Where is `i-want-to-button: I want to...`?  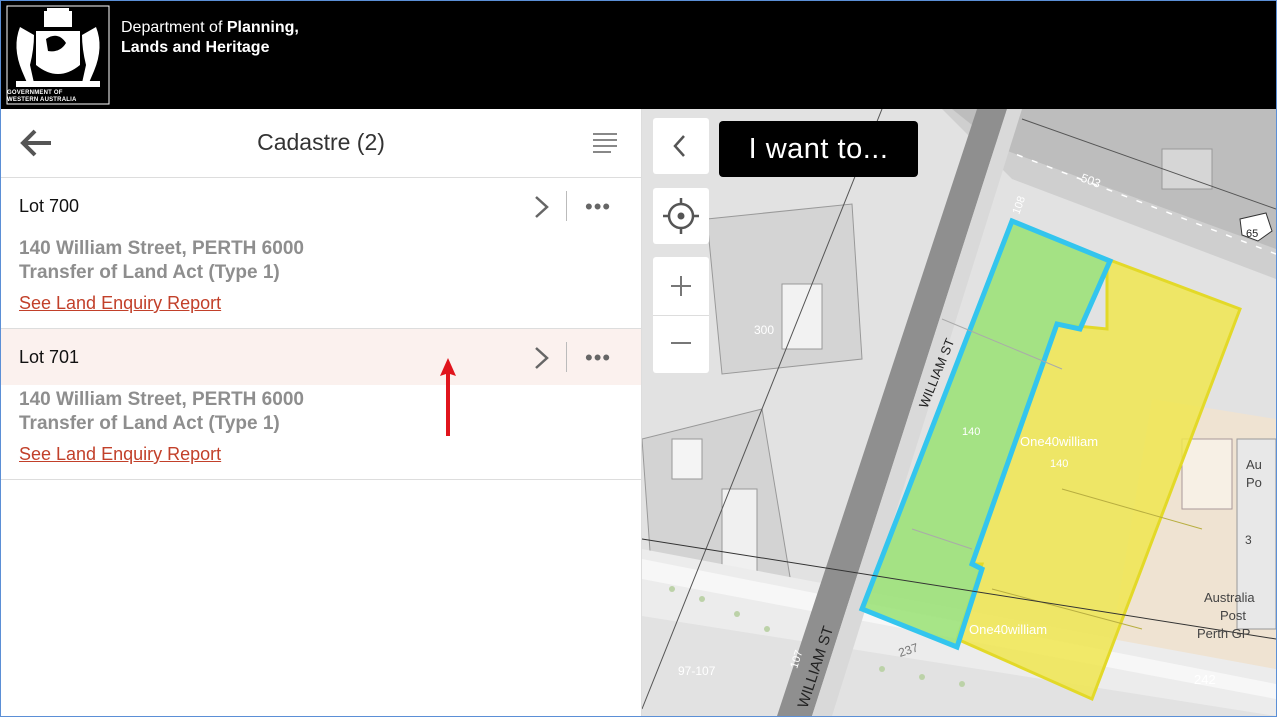
i-want-to-button: I want to... is located at coordinates (818, 149).